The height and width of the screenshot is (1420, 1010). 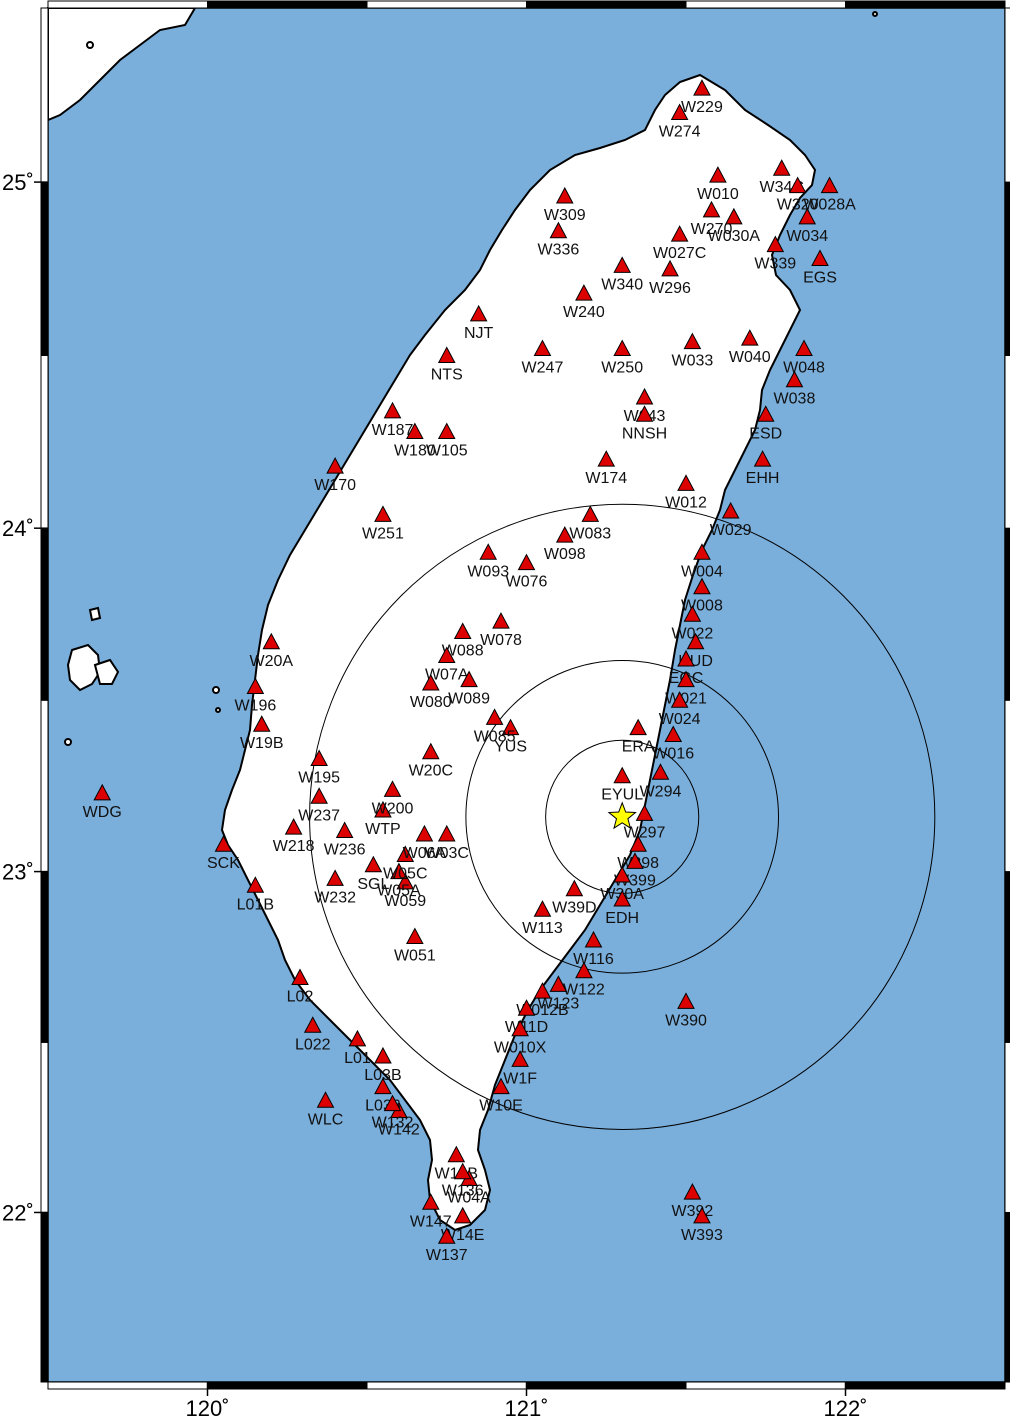 What do you see at coordinates (679, 253) in the screenshot?
I see `station-label: W027C` at bounding box center [679, 253].